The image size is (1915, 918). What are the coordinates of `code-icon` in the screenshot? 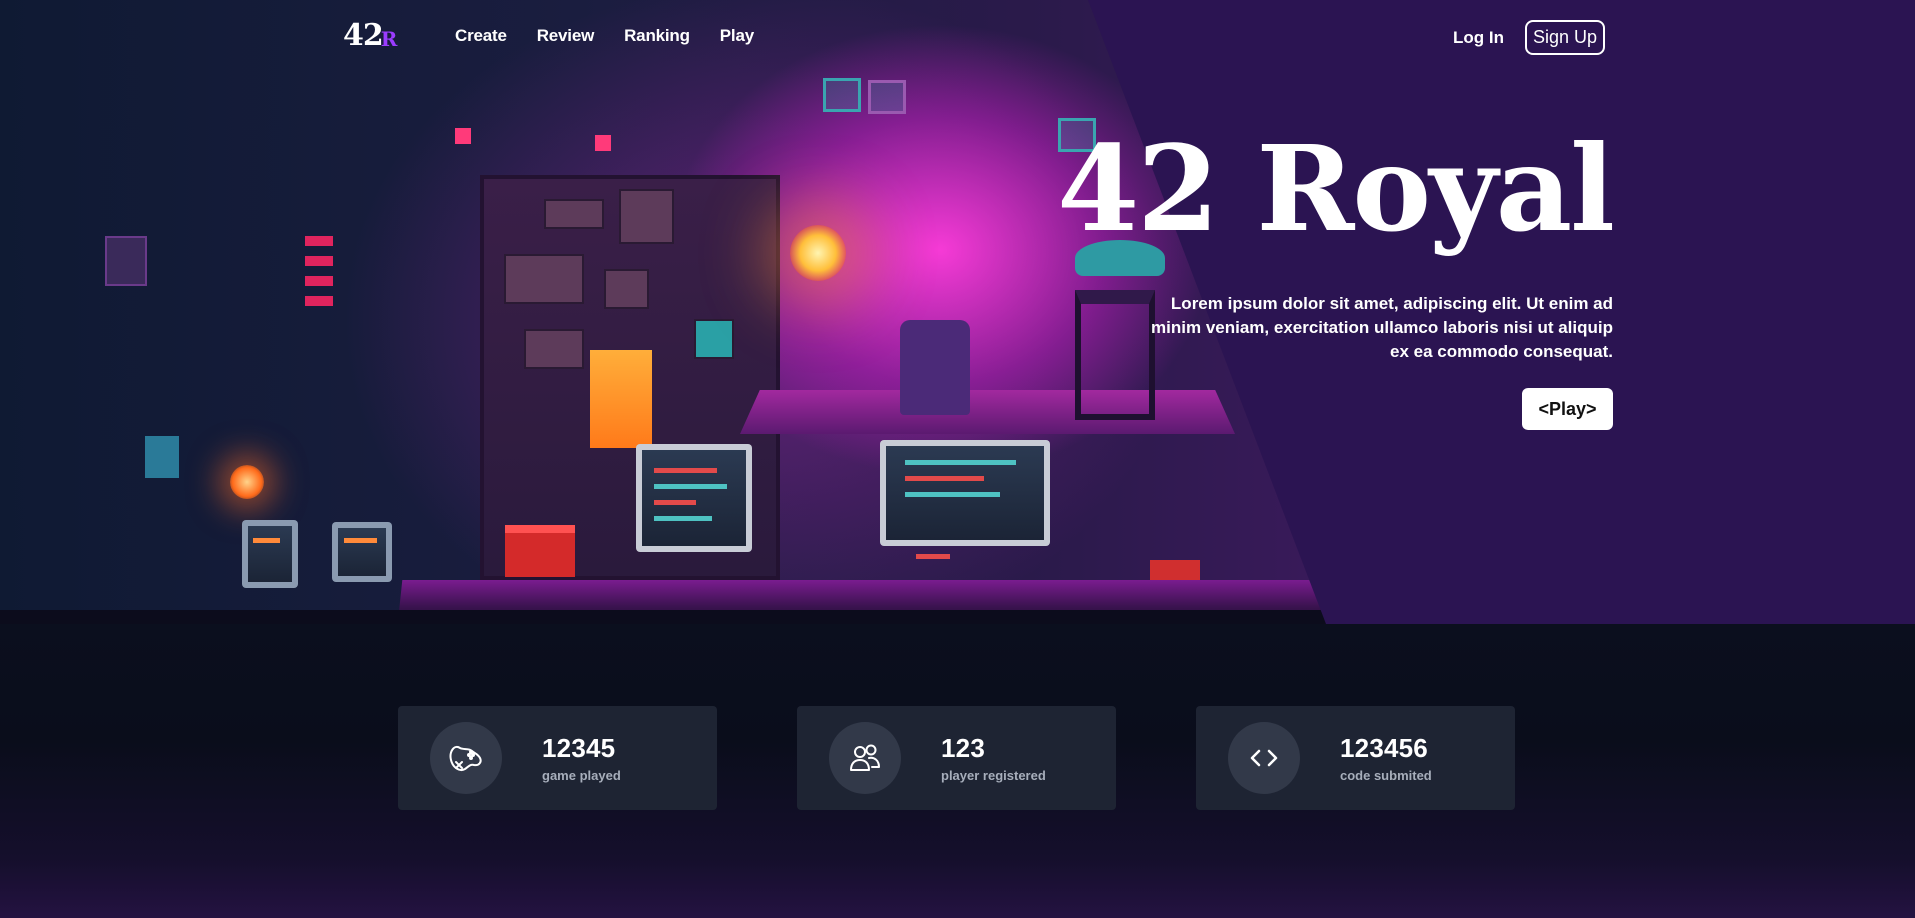 It's located at (1264, 758).